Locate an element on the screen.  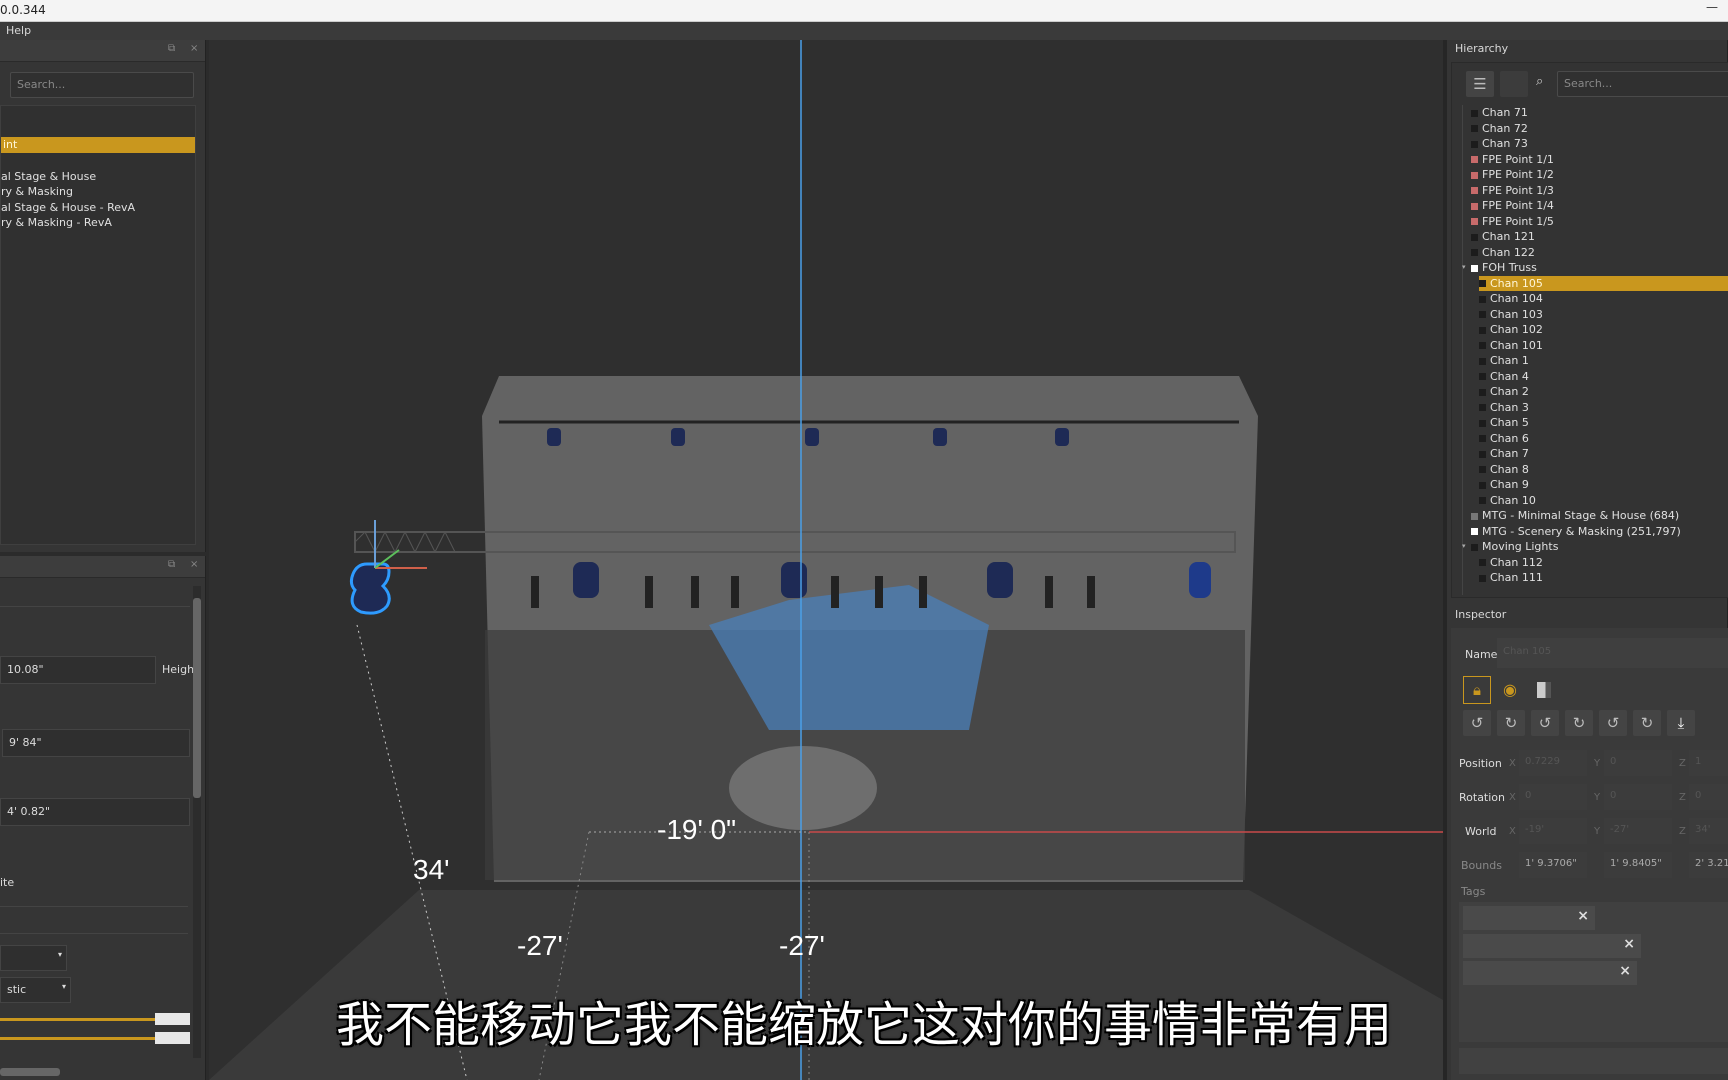
eye-icon: ◉ is located at coordinates (1510, 689).